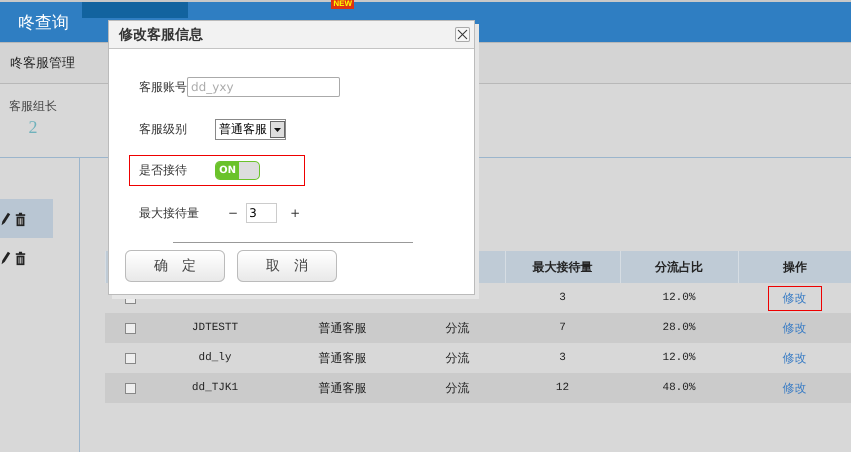 This screenshot has width=851, height=452. Describe the element at coordinates (342, 4) in the screenshot. I see `new-badge: NEW` at that location.